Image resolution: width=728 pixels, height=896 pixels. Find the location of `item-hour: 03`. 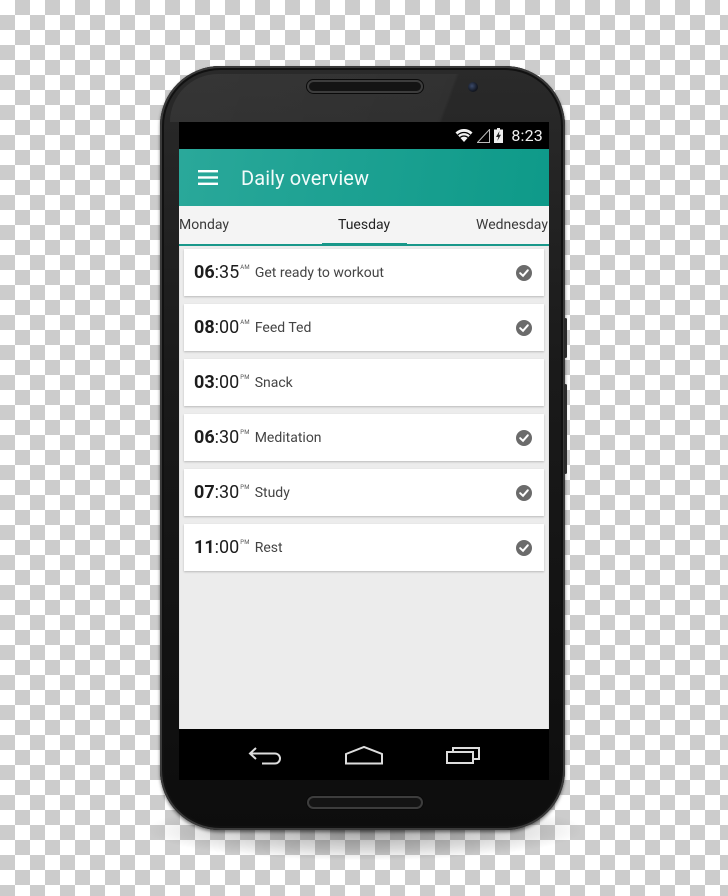

item-hour: 03 is located at coordinates (204, 382).